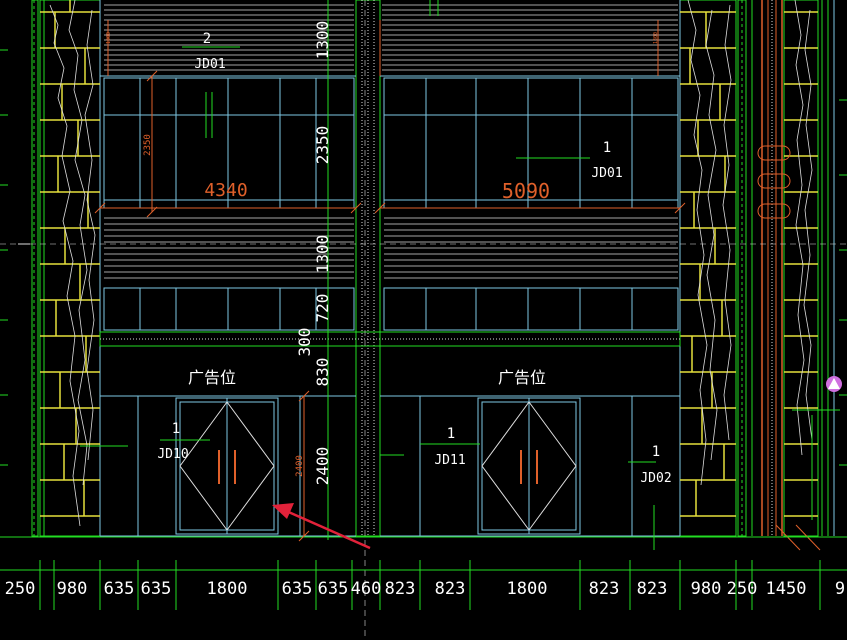 Image resolution: width=847 pixels, height=640 pixels. I want to click on dim-1300-top: 1300, so click(322, 40).